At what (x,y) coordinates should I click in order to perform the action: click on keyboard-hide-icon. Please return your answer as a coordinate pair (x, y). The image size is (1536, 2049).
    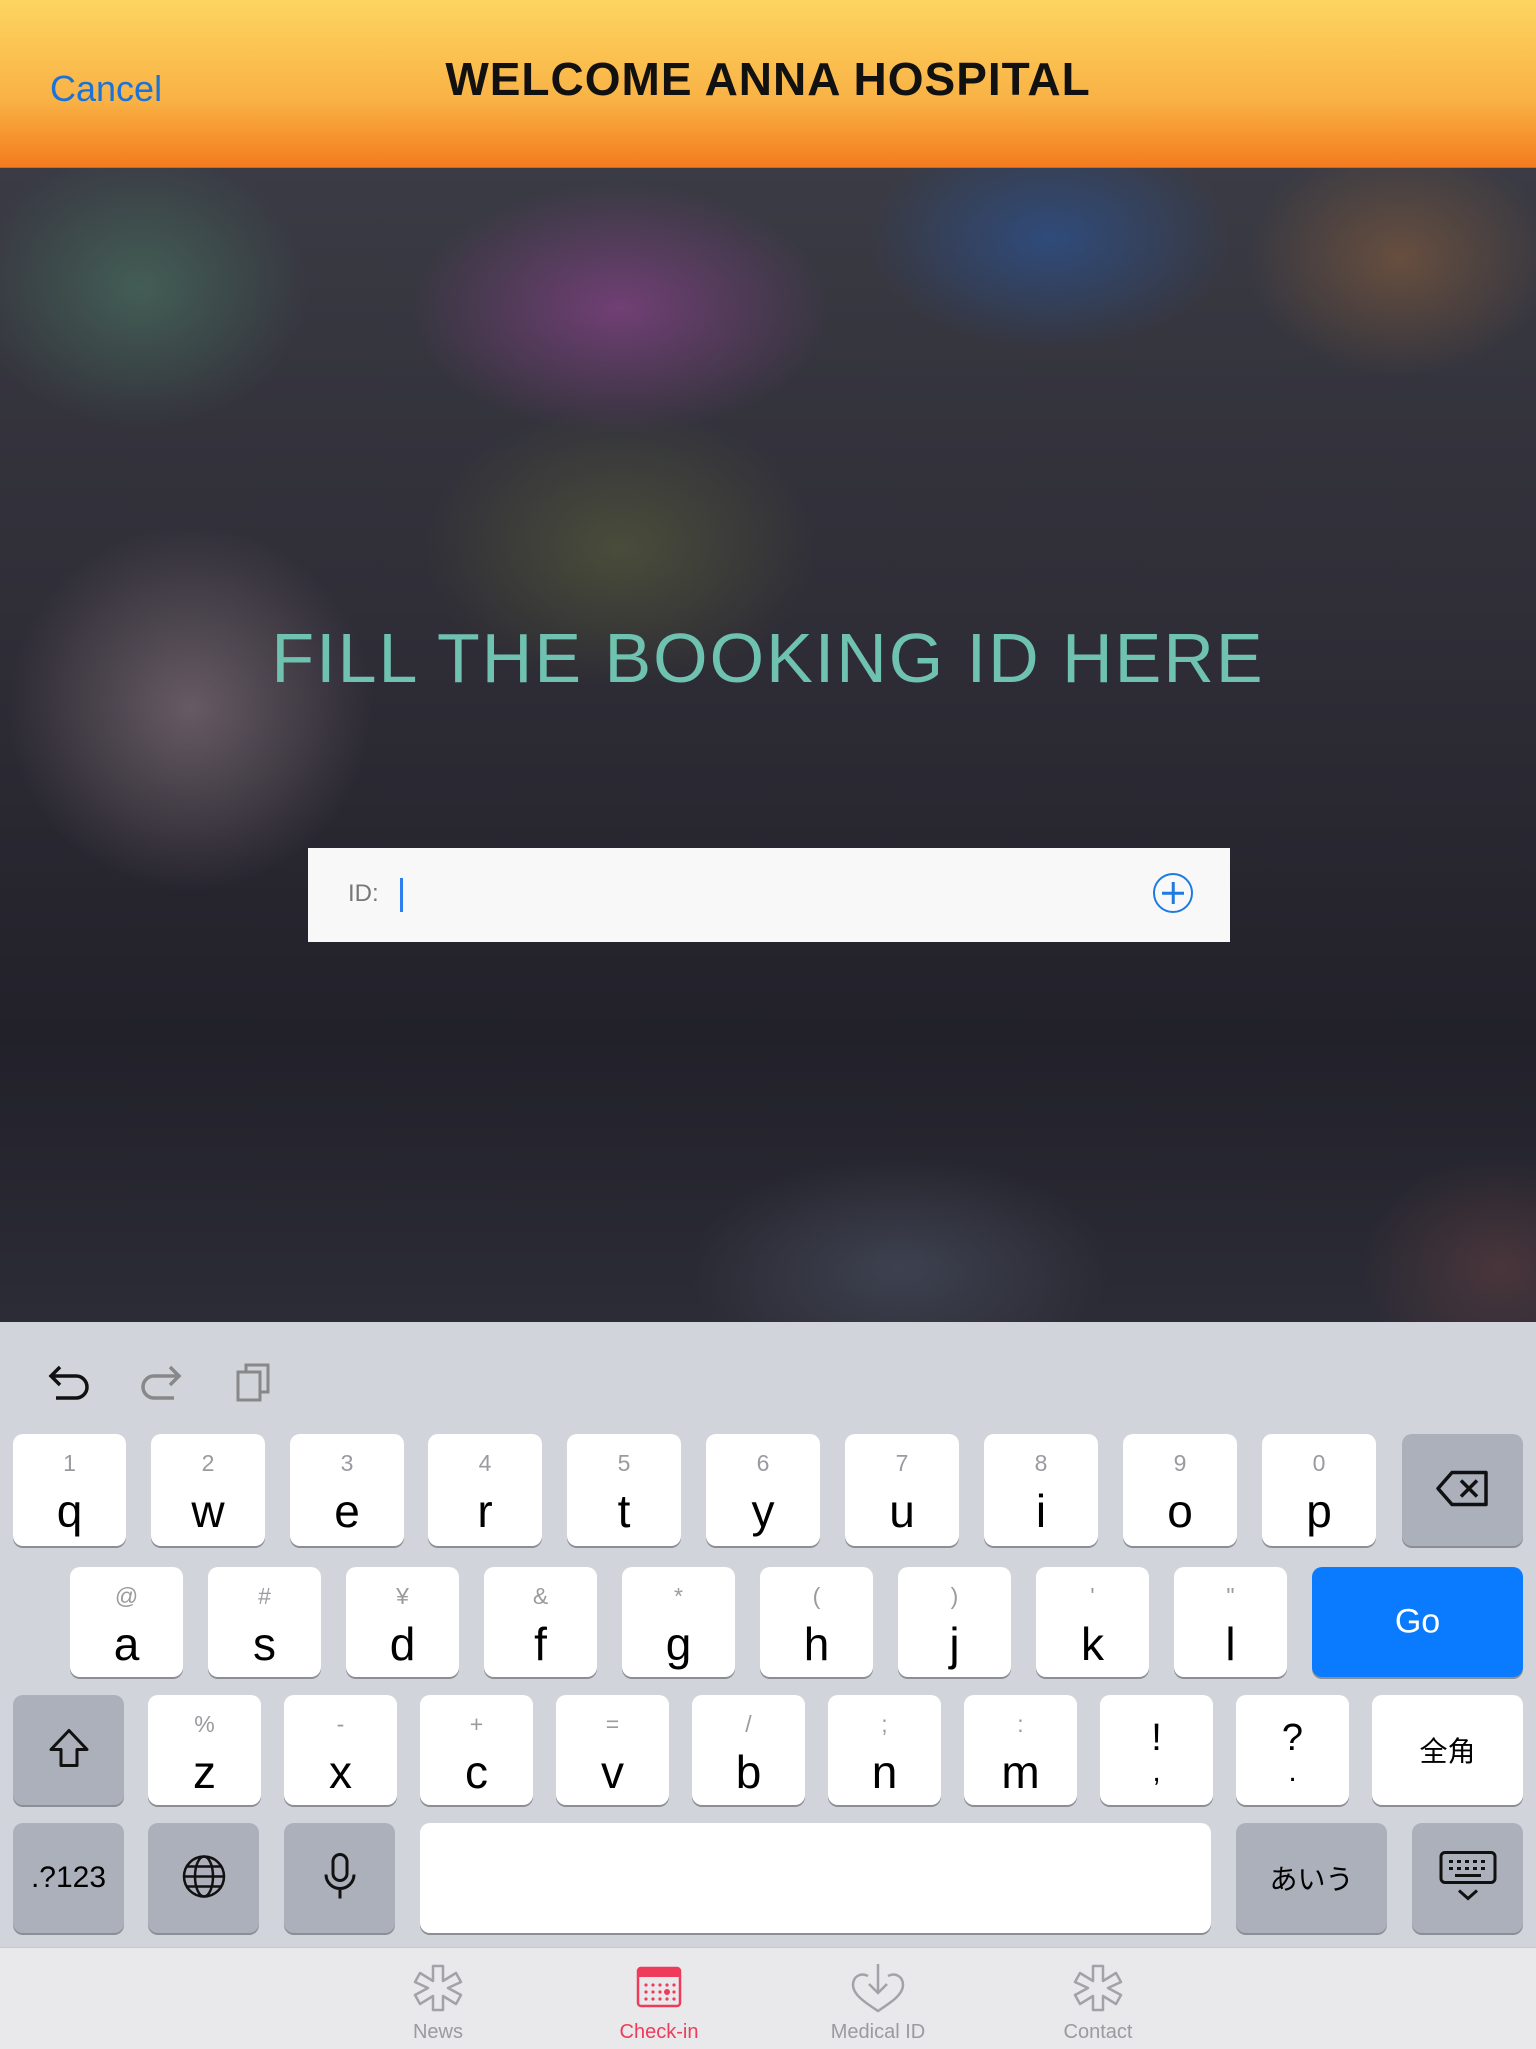
    Looking at the image, I should click on (1467, 1878).